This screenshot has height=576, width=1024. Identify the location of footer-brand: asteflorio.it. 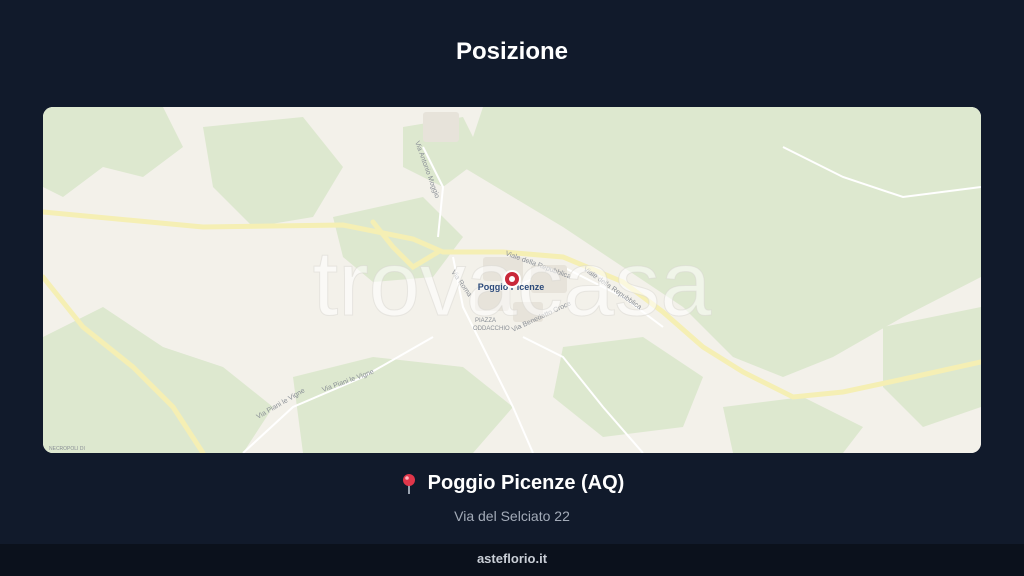
(512, 560).